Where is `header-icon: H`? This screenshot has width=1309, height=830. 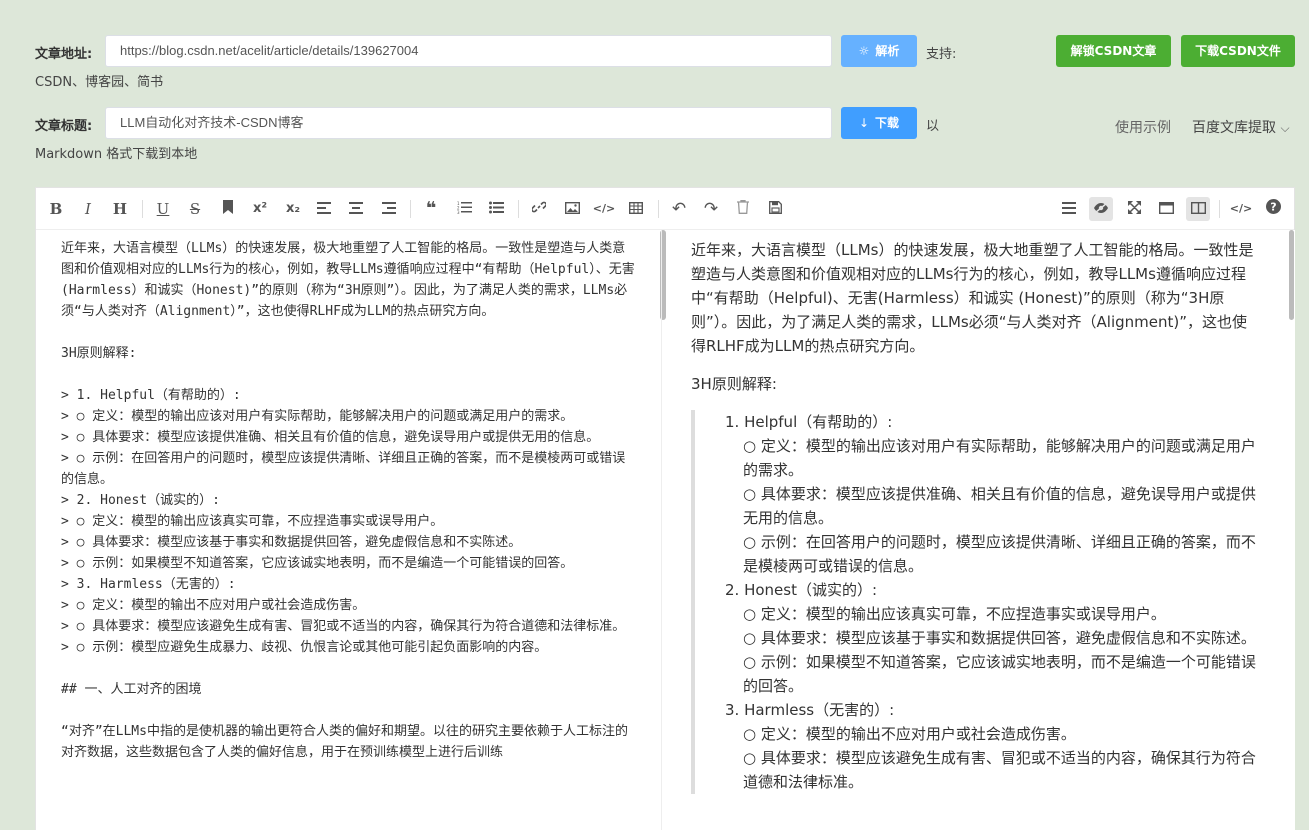 header-icon: H is located at coordinates (120, 209).